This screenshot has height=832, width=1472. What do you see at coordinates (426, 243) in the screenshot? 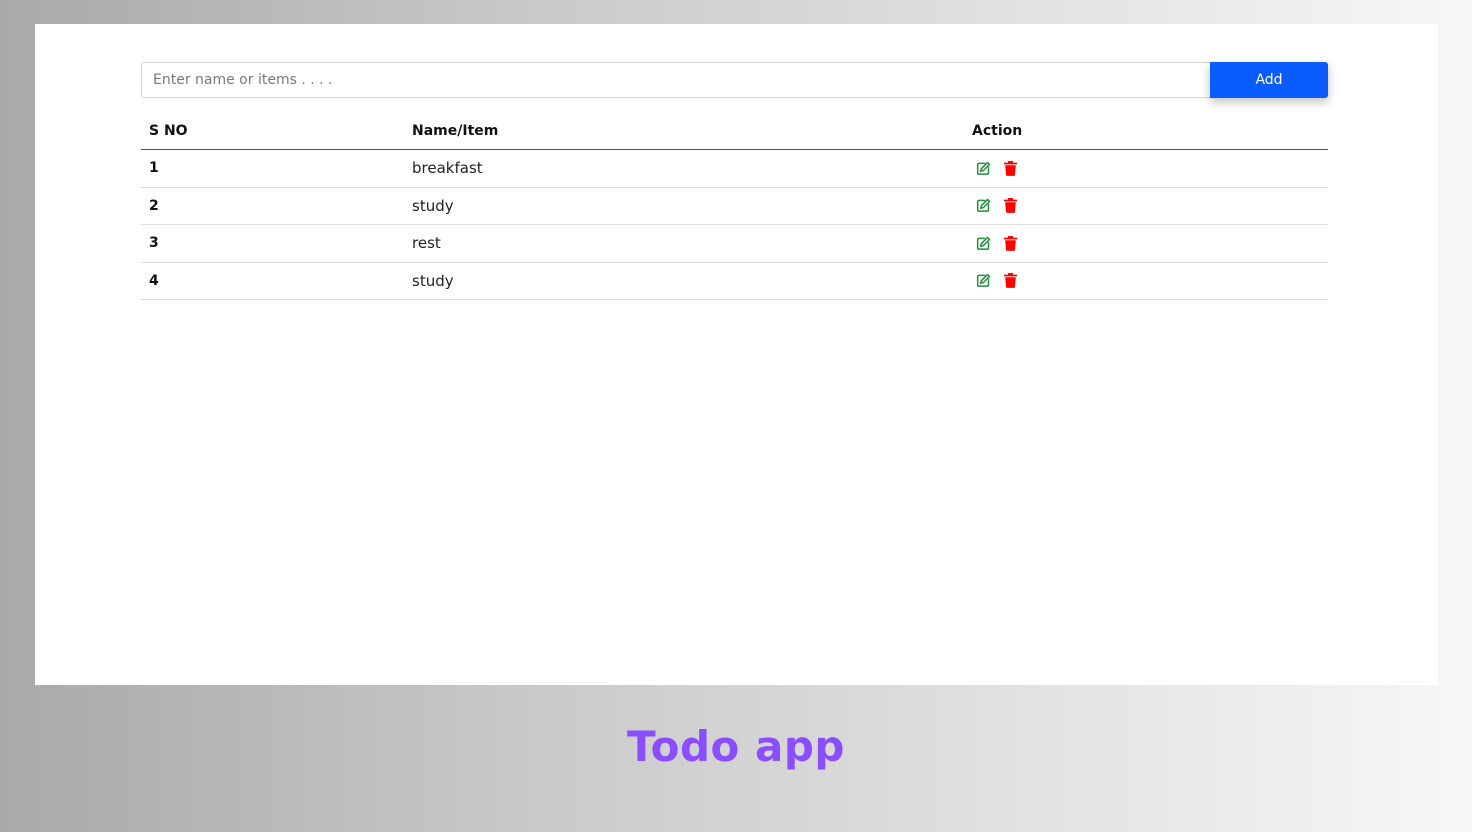
I see `row-name: rest` at bounding box center [426, 243].